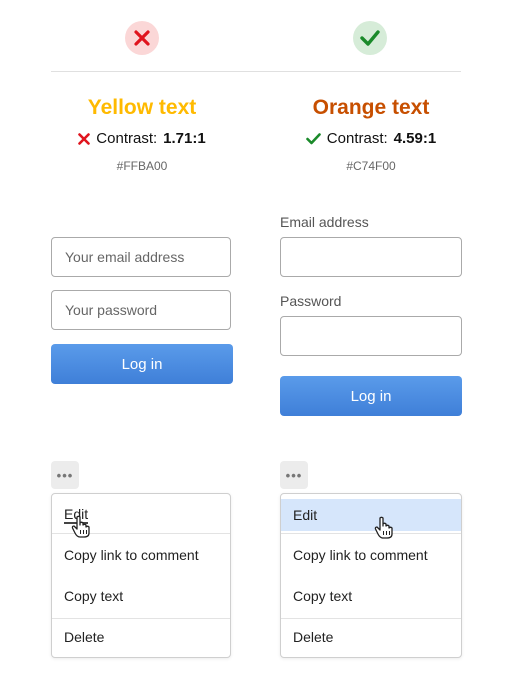 Image resolution: width=512 pixels, height=700 pixels. I want to click on password-placeholder: Your password, so click(111, 310).